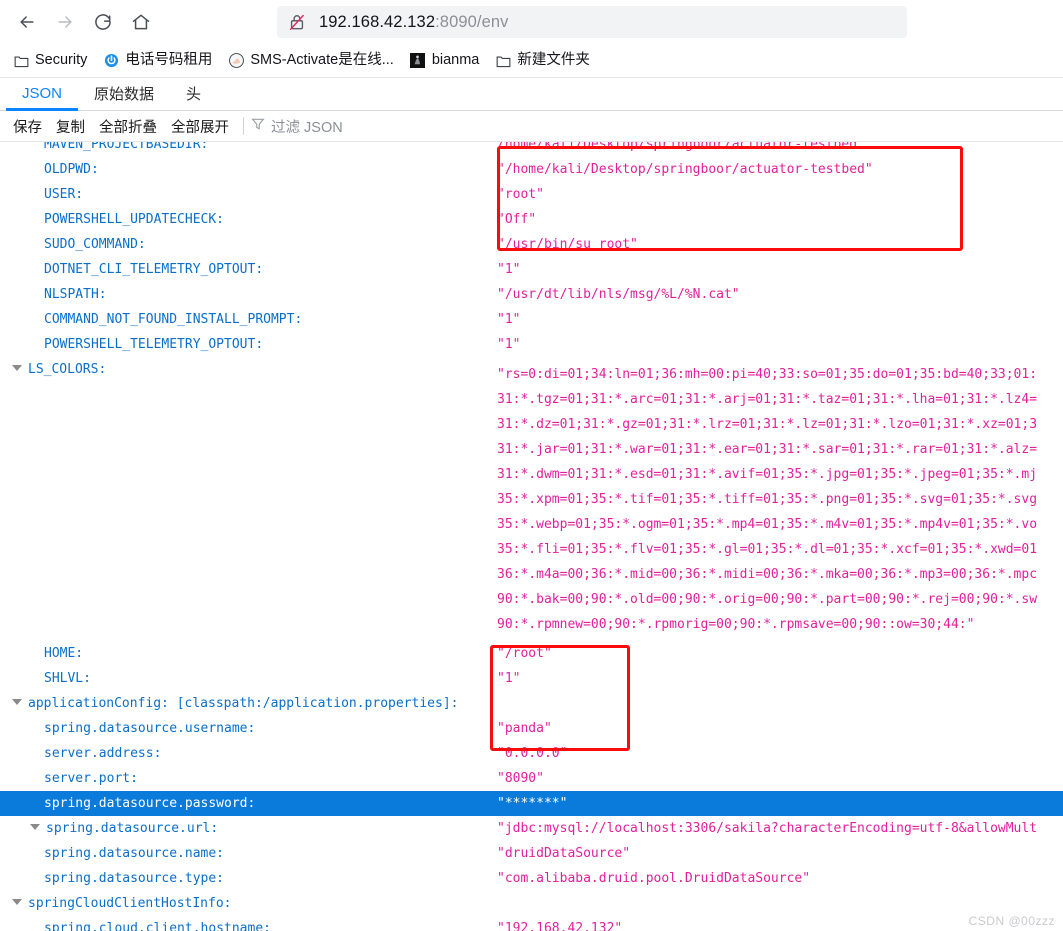  I want to click on json-key: server.address:, so click(103, 753).